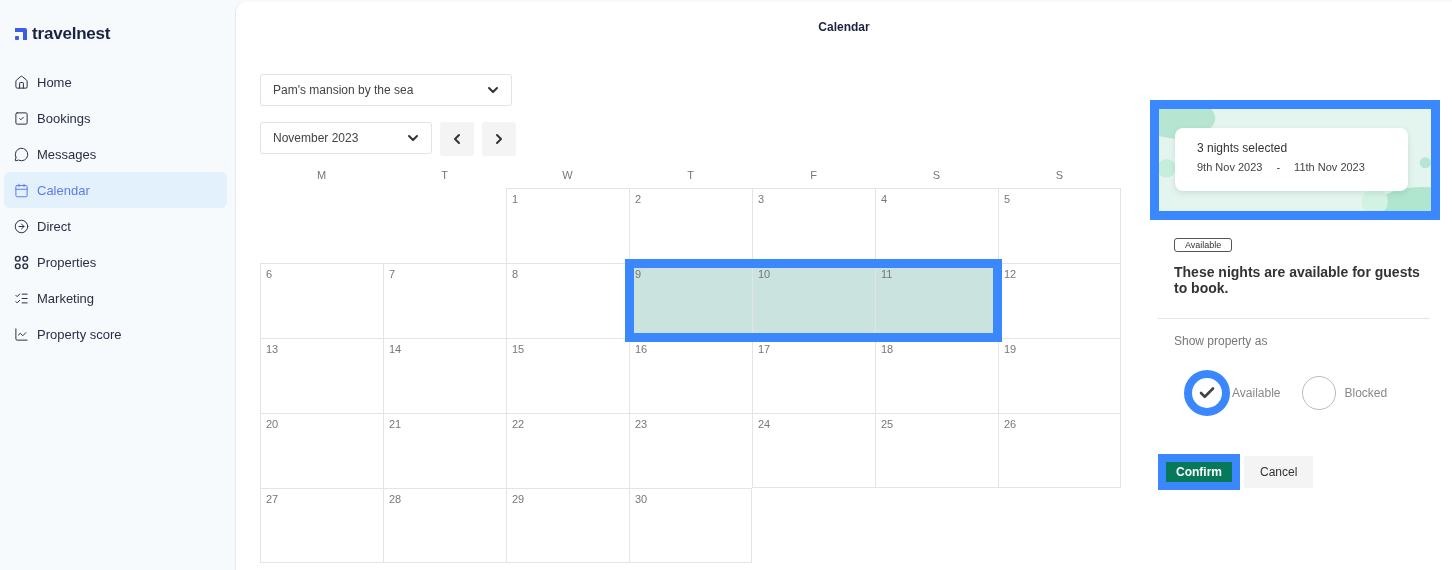  I want to click on day-cell: 5, so click(1059, 225).